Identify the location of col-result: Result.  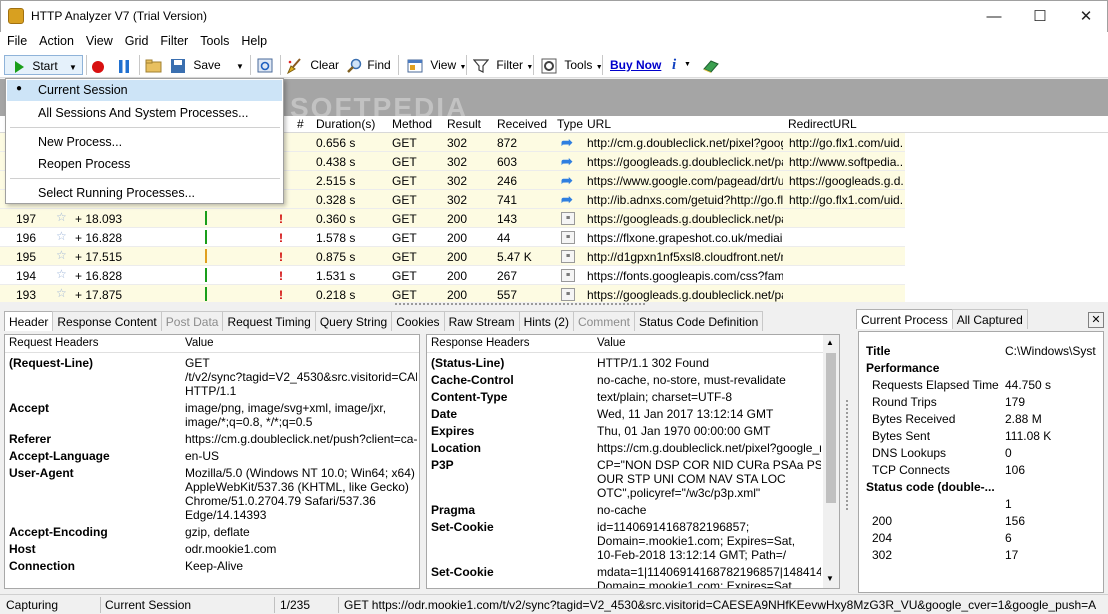
(464, 124).